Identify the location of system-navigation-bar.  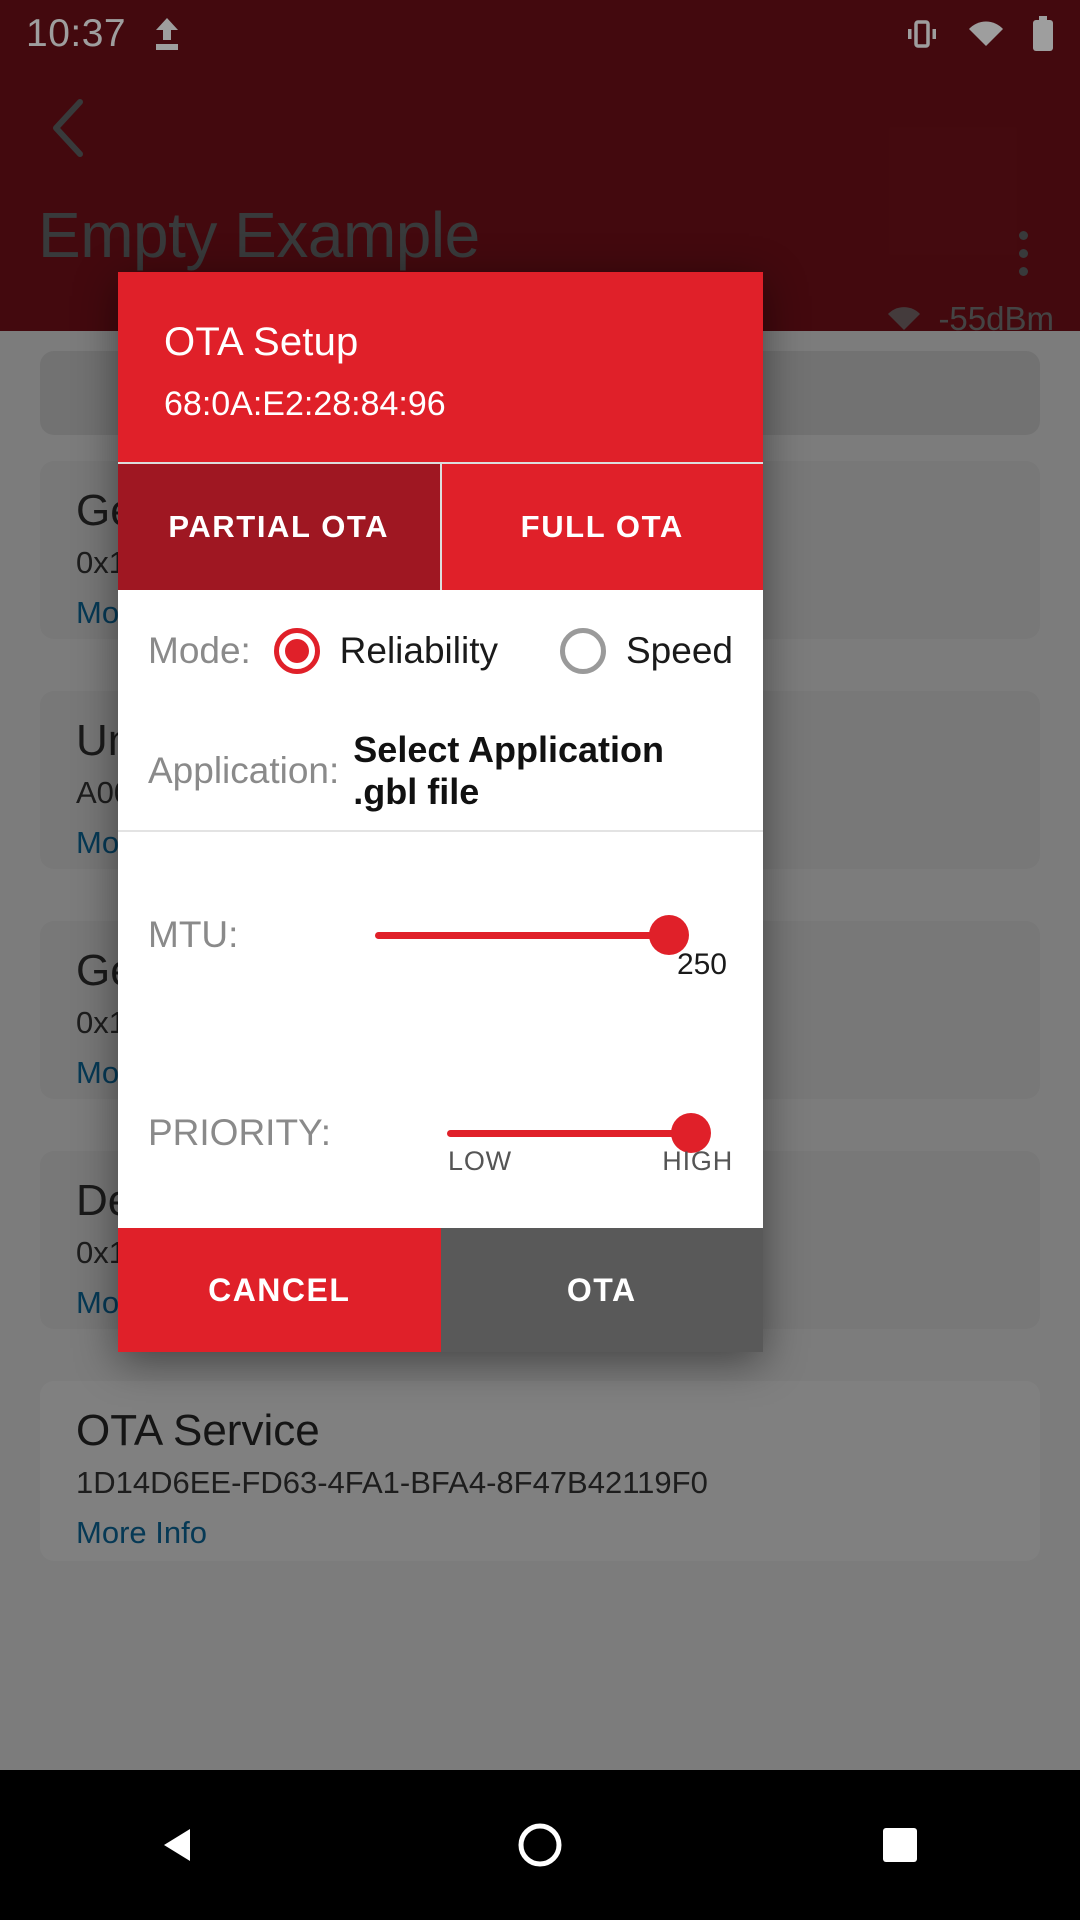
(540, 1845).